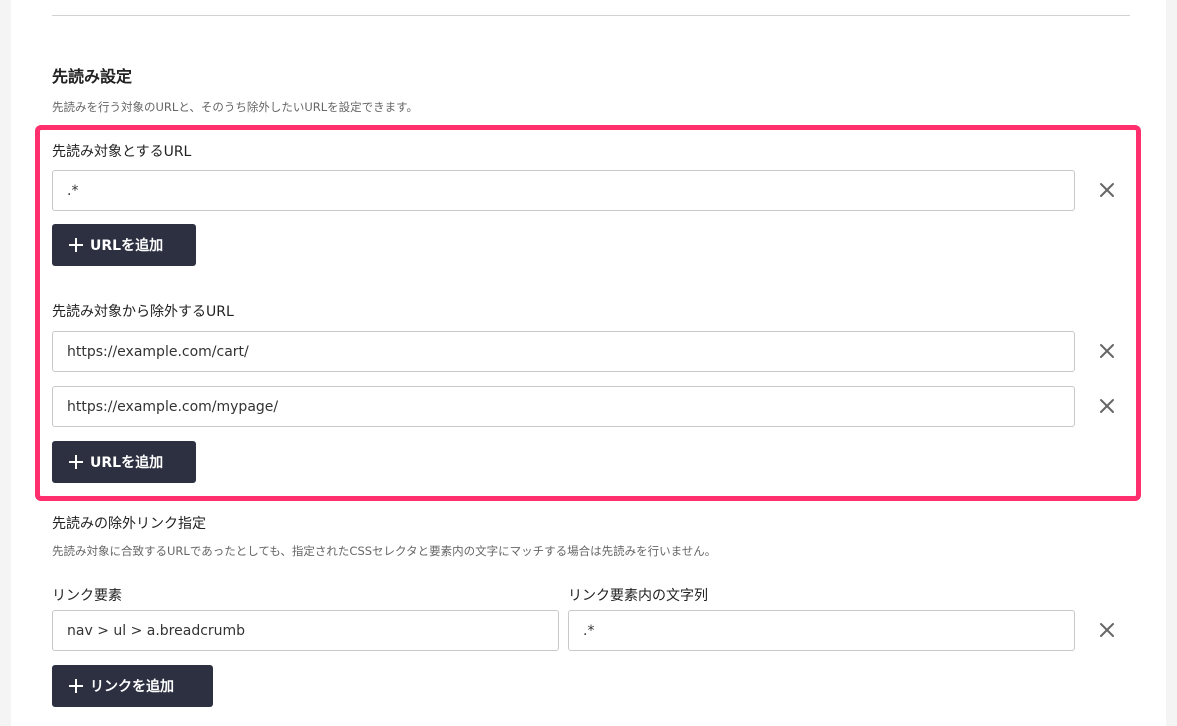 Image resolution: width=1177 pixels, height=726 pixels. What do you see at coordinates (129, 524) in the screenshot?
I see `exclude-links-title: 先読みの除外リンク指定` at bounding box center [129, 524].